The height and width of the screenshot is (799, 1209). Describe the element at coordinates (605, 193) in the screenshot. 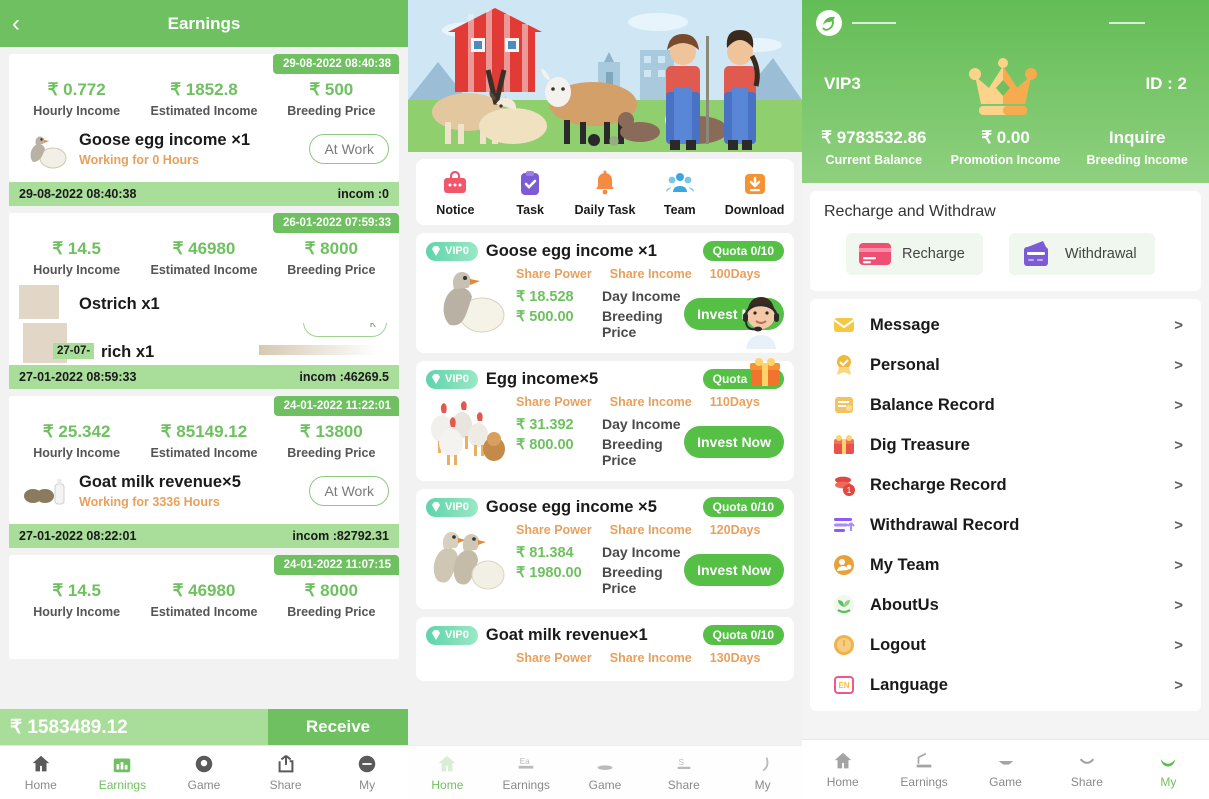

I see `quick-action-daily-task: Daily Task` at that location.